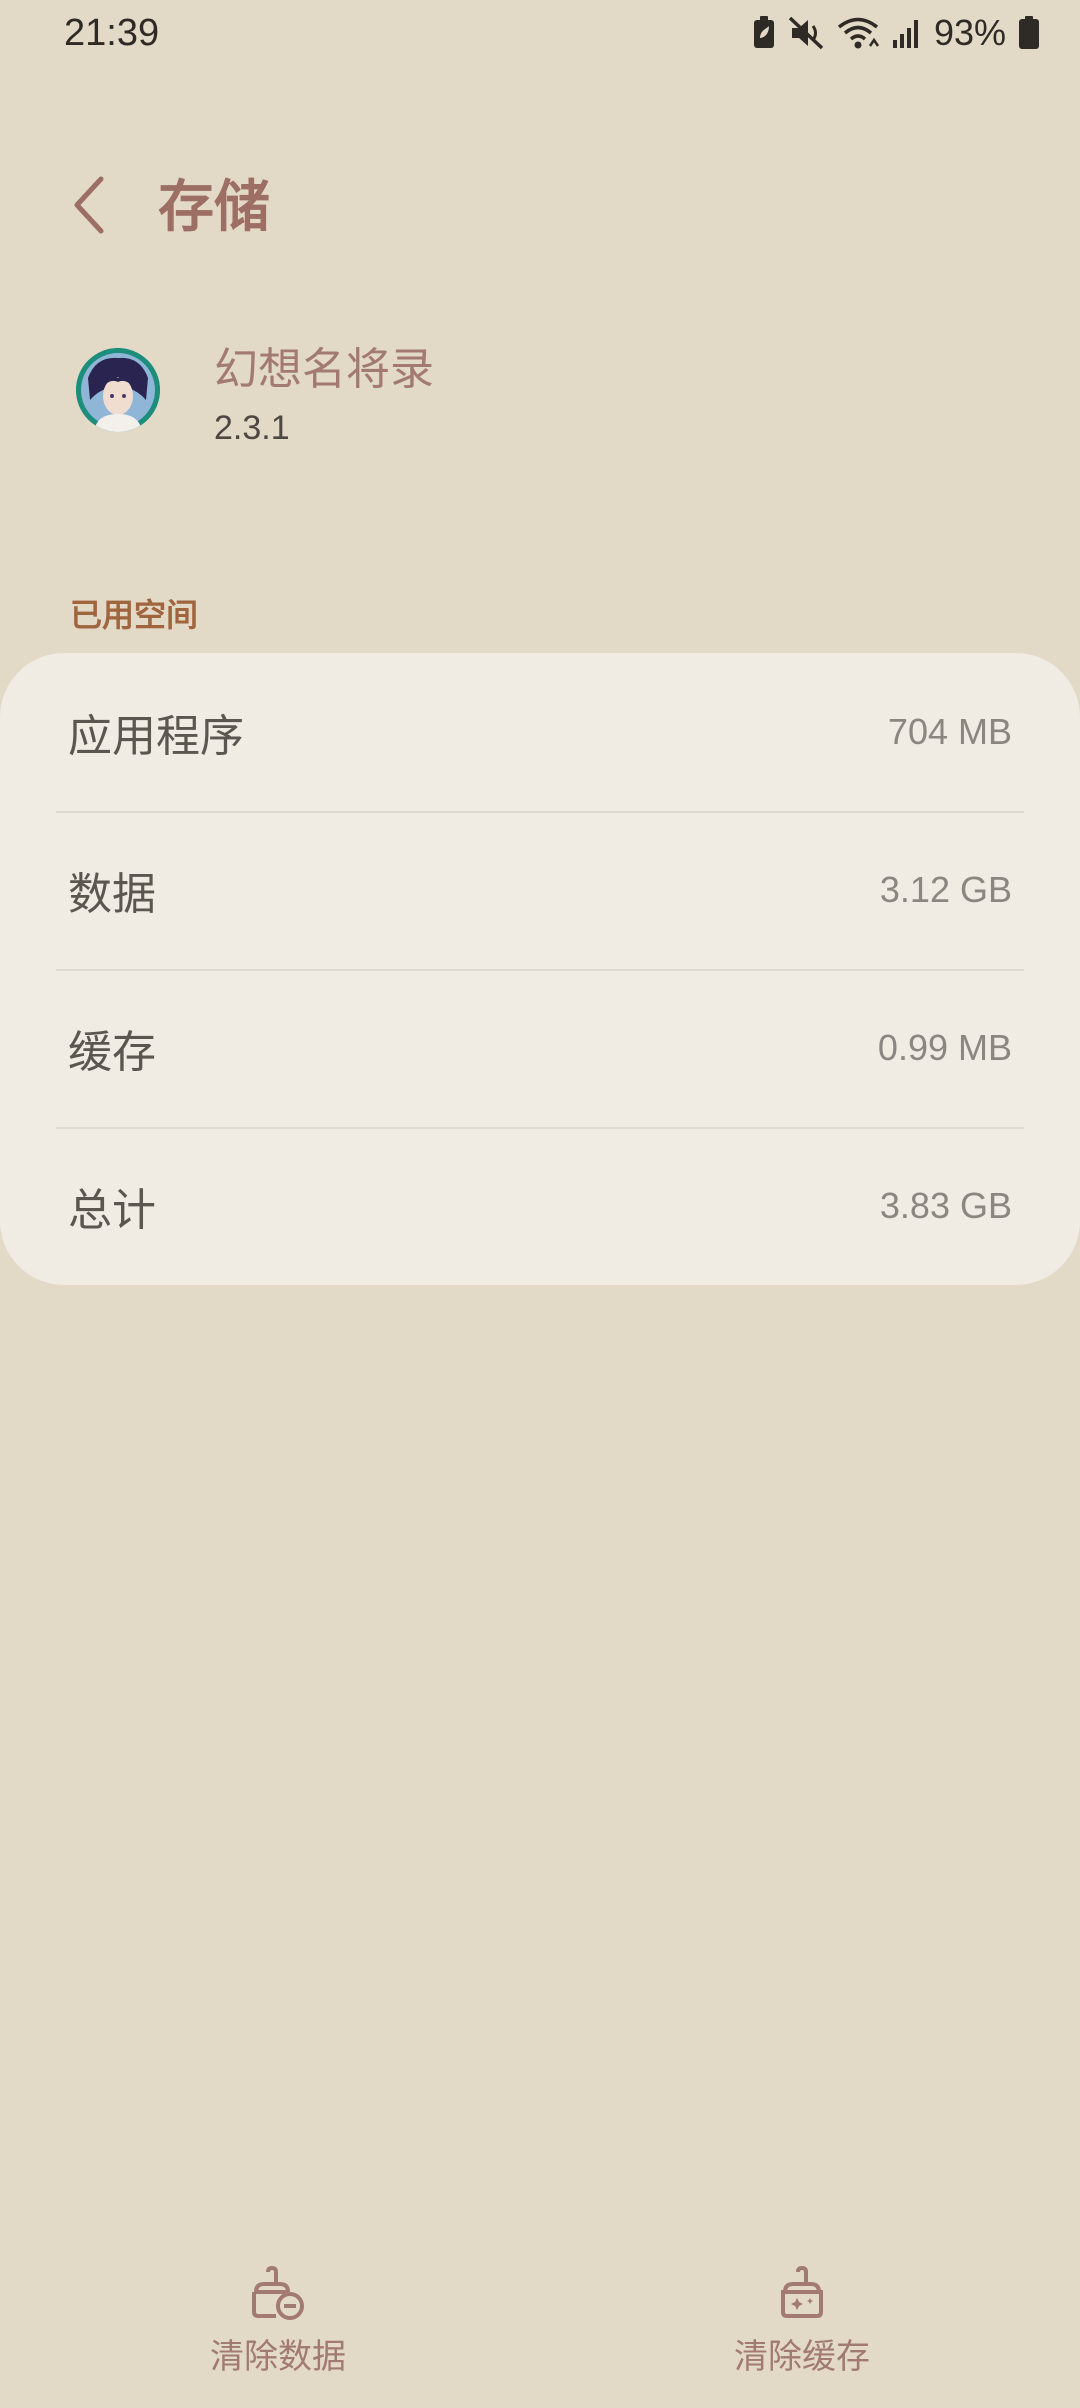 This screenshot has height=2408, width=1080. I want to click on status-icons: 93%, so click(896, 33).